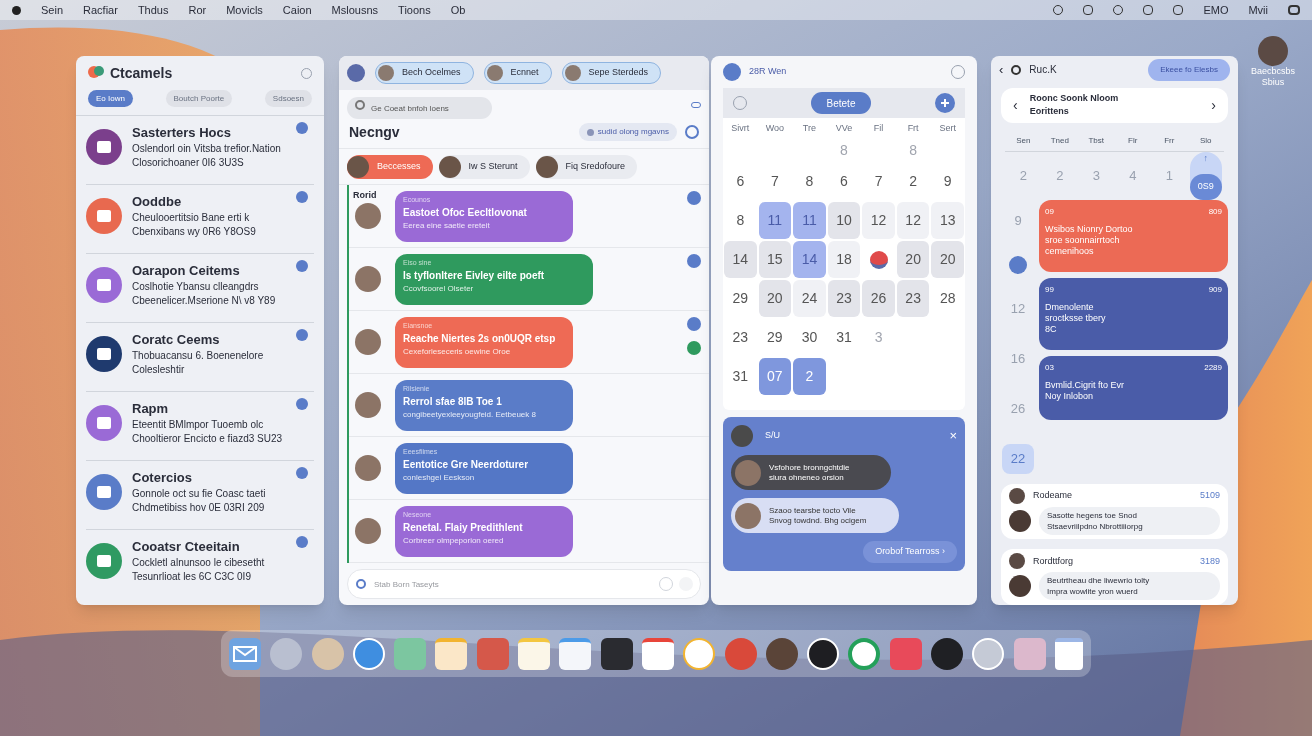 The width and height of the screenshot is (1312, 736). What do you see at coordinates (288, 98) in the screenshot?
I see `filter-tab: Sdsoesn` at bounding box center [288, 98].